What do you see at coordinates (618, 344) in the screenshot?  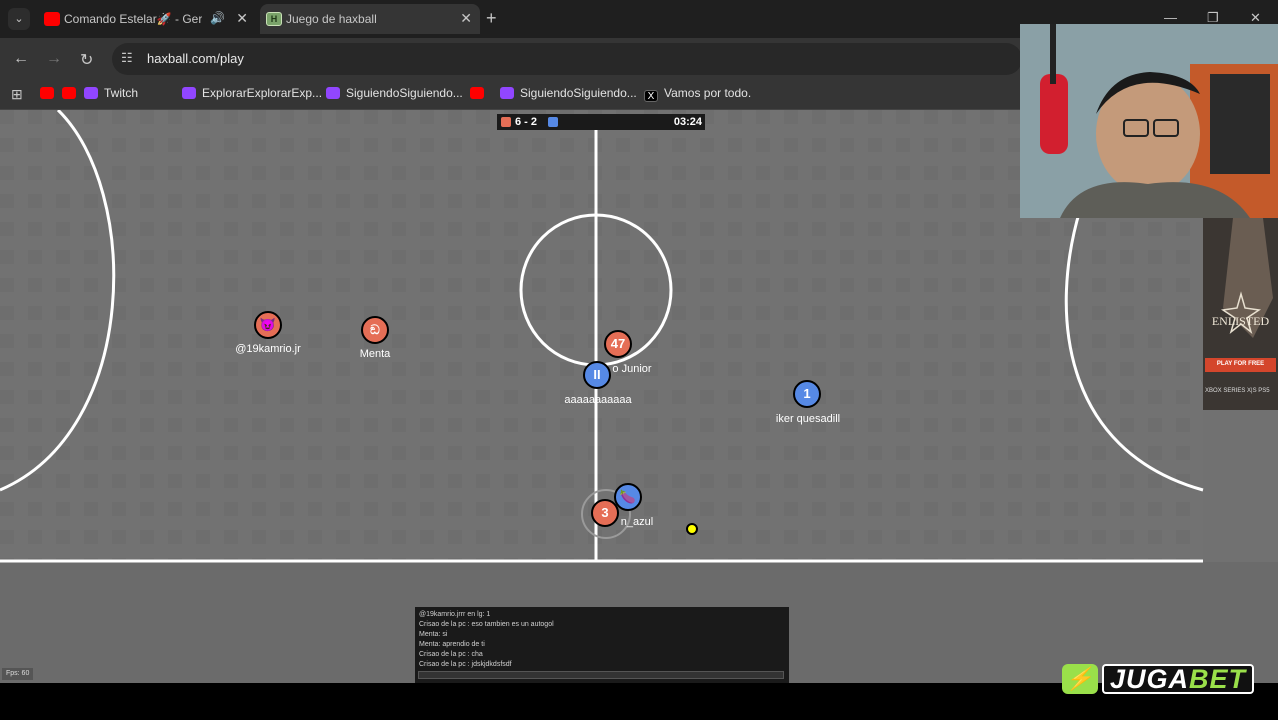 I see `player-red-47: 47` at bounding box center [618, 344].